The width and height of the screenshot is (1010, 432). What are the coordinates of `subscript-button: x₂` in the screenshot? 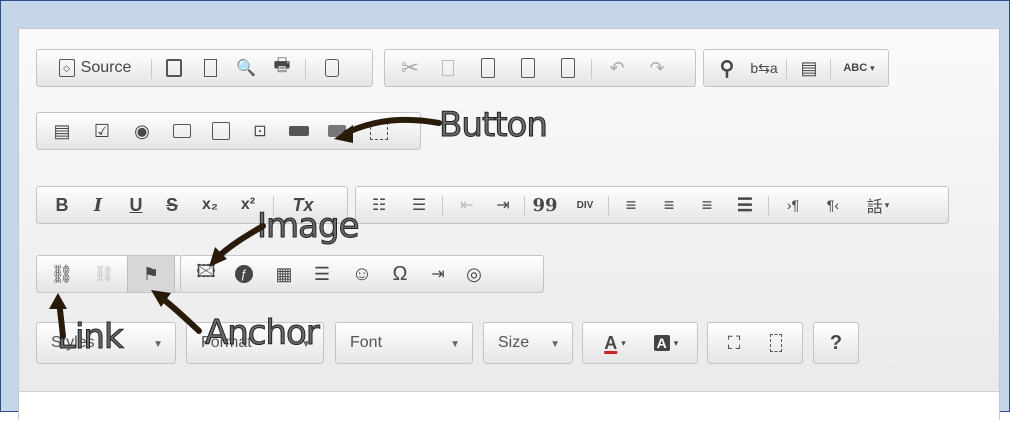 It's located at (210, 205).